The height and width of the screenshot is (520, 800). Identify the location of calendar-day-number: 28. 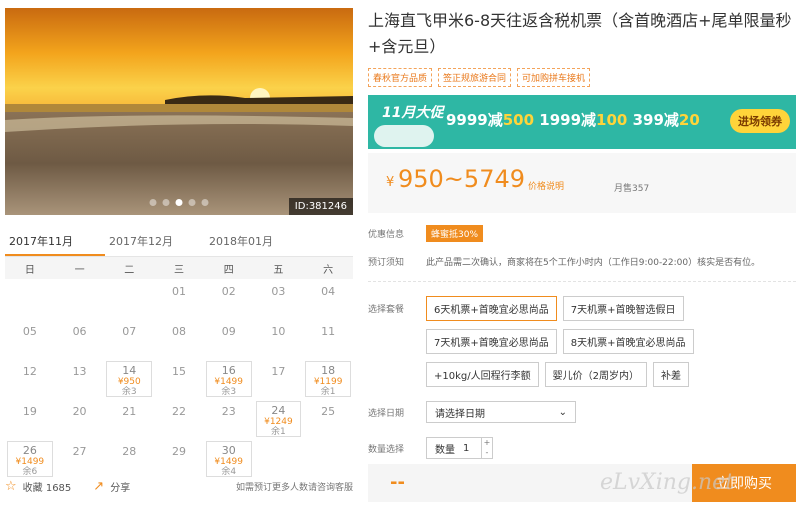
(129, 451).